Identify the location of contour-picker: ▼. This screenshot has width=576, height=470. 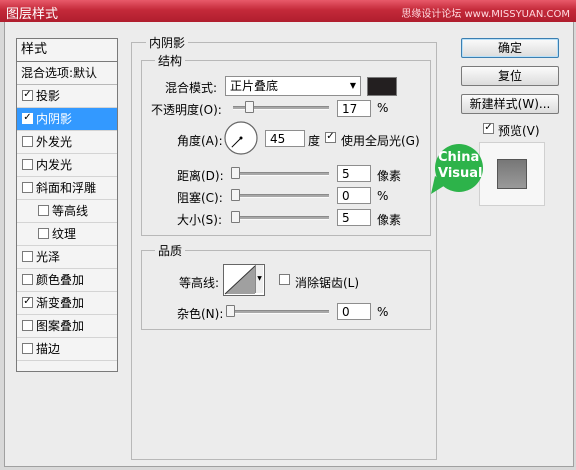
(244, 280).